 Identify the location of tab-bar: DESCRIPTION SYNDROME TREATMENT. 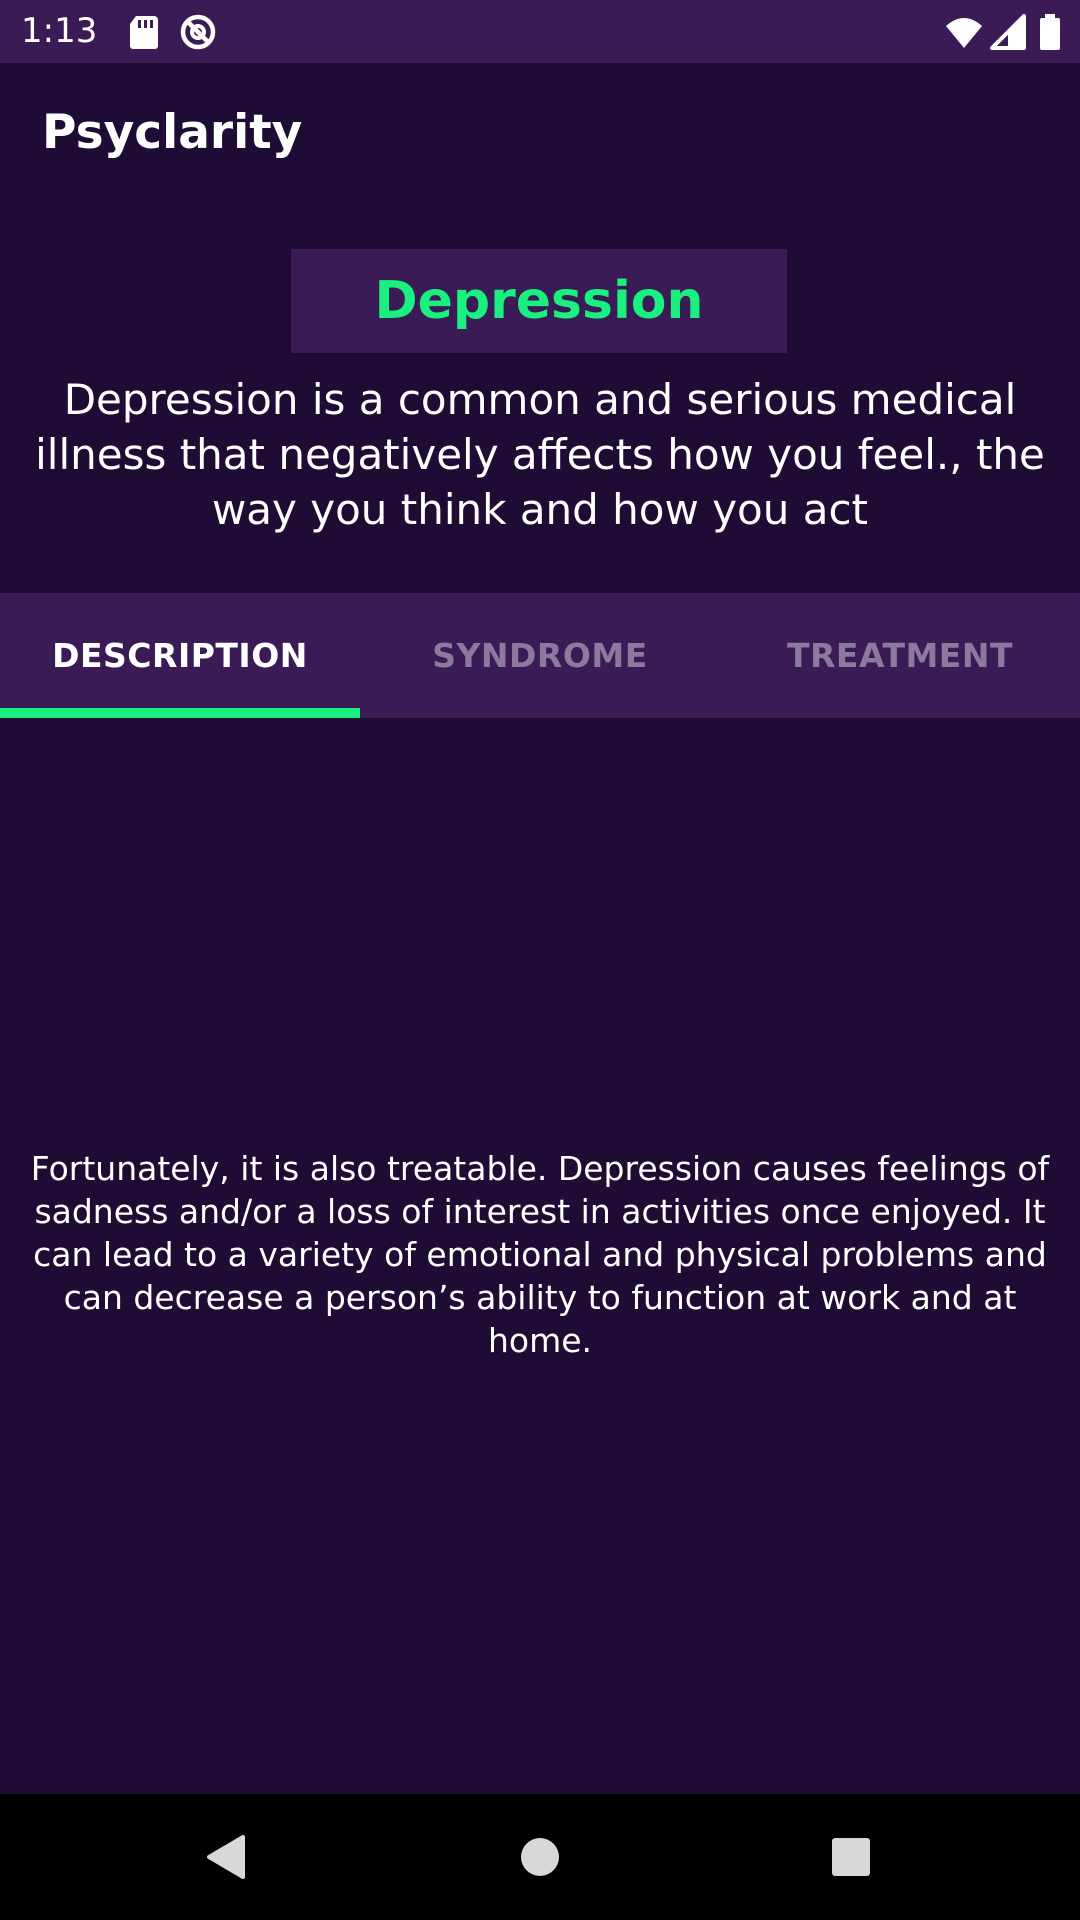
(540, 655).